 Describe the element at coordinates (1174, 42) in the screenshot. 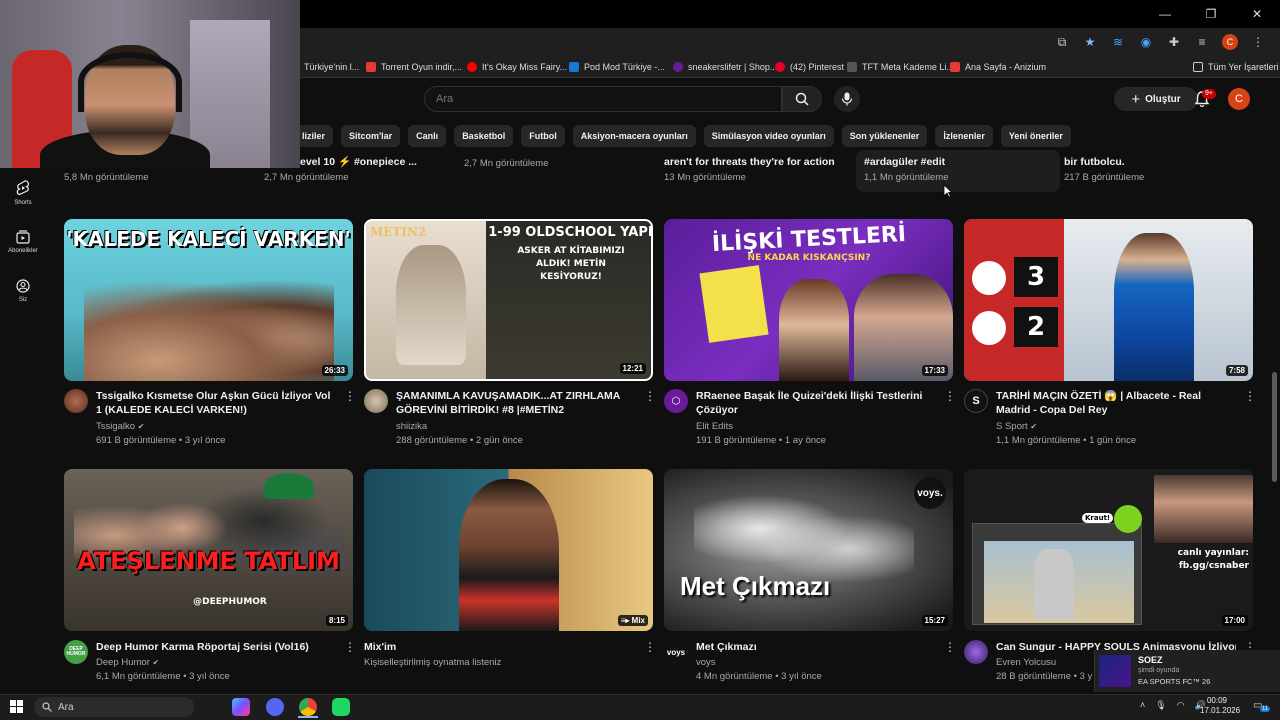

I see `extensions-puzzle-icon: ✚` at that location.